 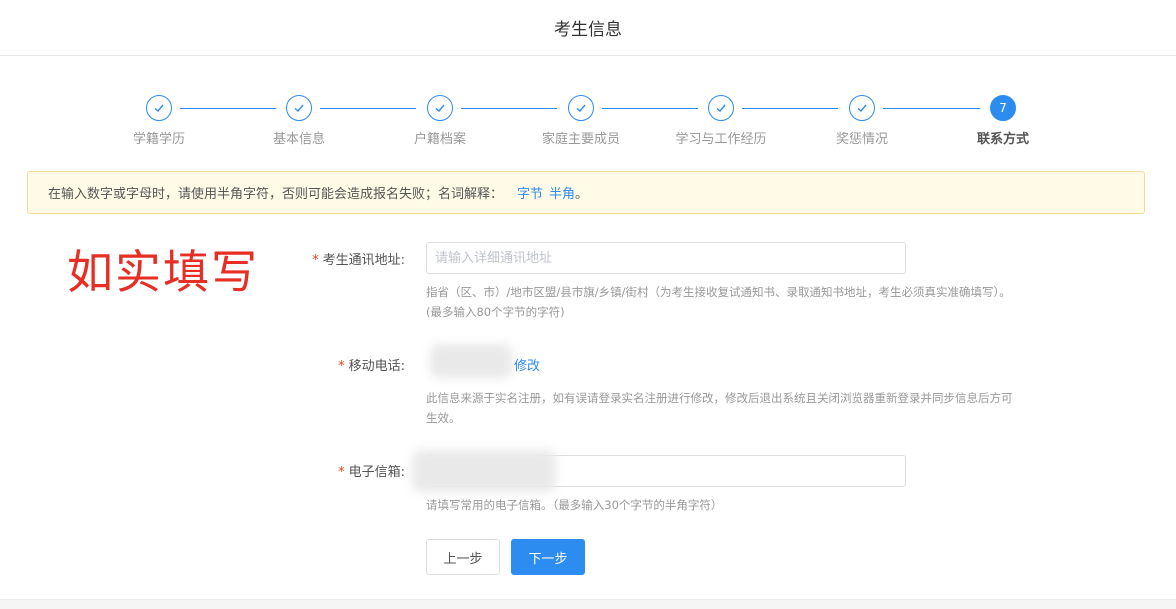 What do you see at coordinates (746, 505) in the screenshot?
I see `email-hint: 请填写常用的电子信箱。（最多输入30个字节的半角字符）` at bounding box center [746, 505].